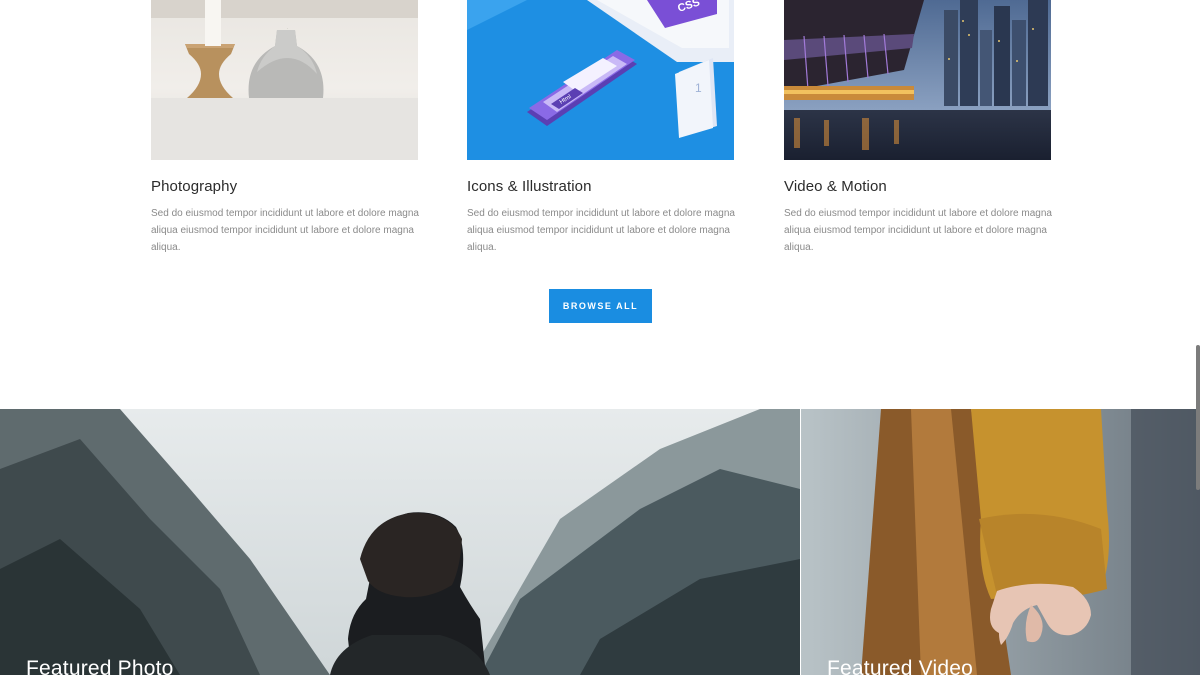  Describe the element at coordinates (284, 80) in the screenshot. I see `photography-image` at that location.